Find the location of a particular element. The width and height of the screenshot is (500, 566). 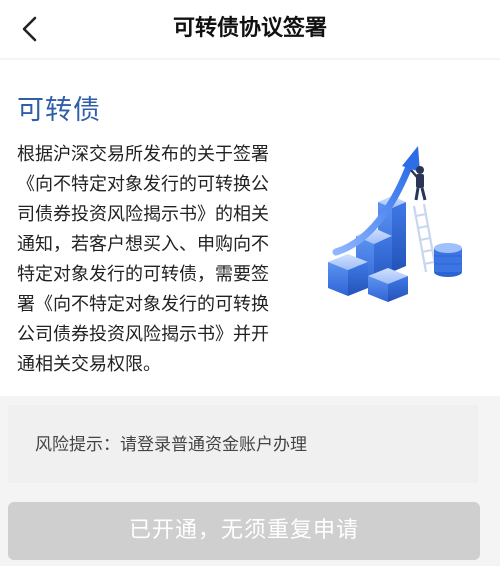

risk-notice-text: 风险提示：请登录普通资金账户办理 is located at coordinates (171, 445).